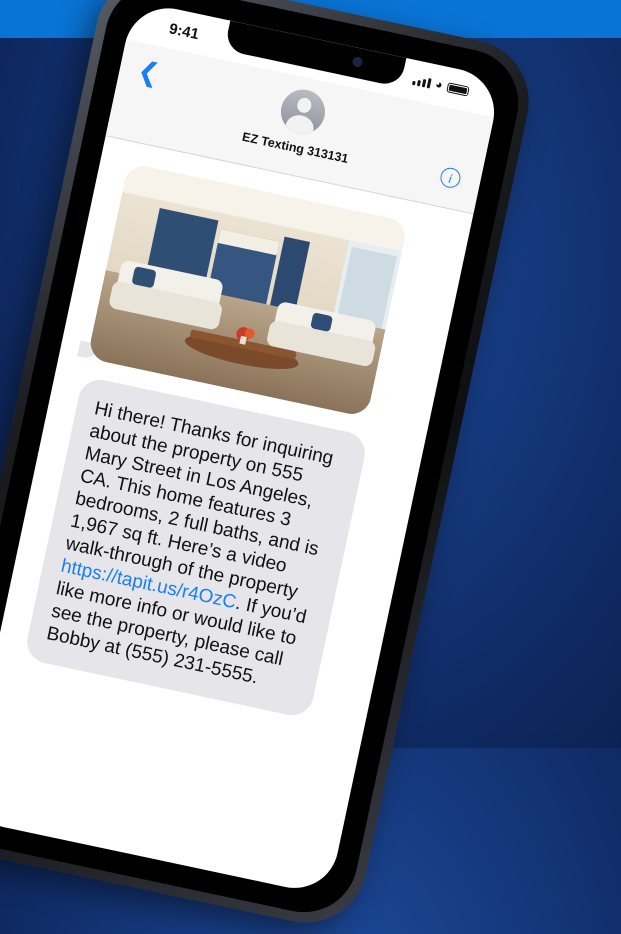  What do you see at coordinates (303, 111) in the screenshot?
I see `avatar` at bounding box center [303, 111].